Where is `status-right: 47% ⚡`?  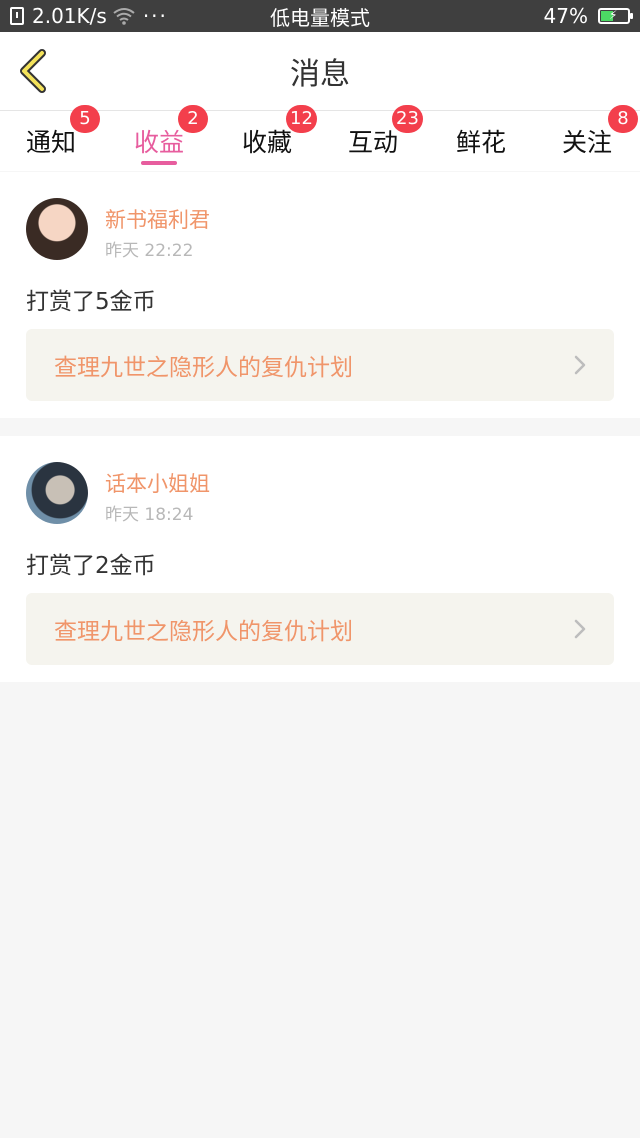 status-right: 47% ⚡ is located at coordinates (588, 16).